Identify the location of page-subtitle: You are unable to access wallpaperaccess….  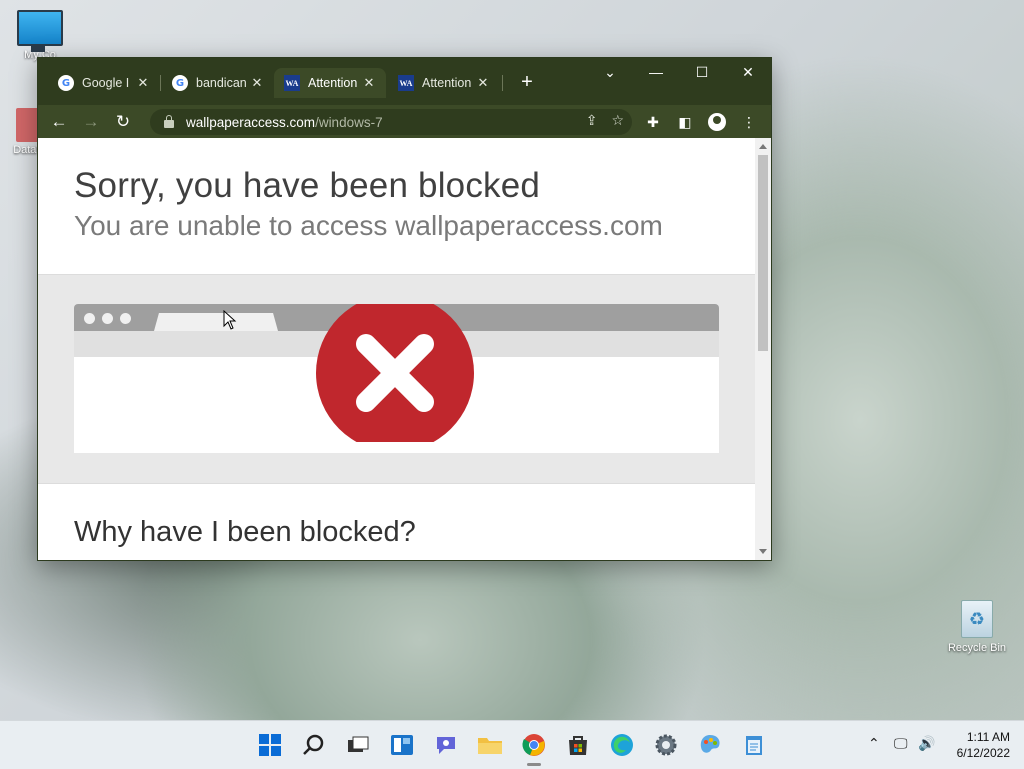
(368, 225).